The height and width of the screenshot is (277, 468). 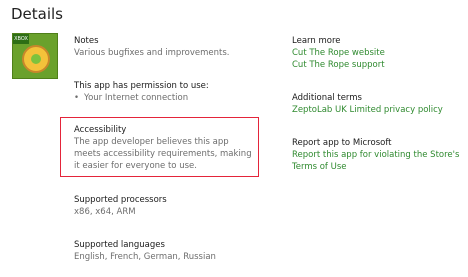 What do you see at coordinates (119, 245) in the screenshot?
I see `languages-heading: Supported languages` at bounding box center [119, 245].